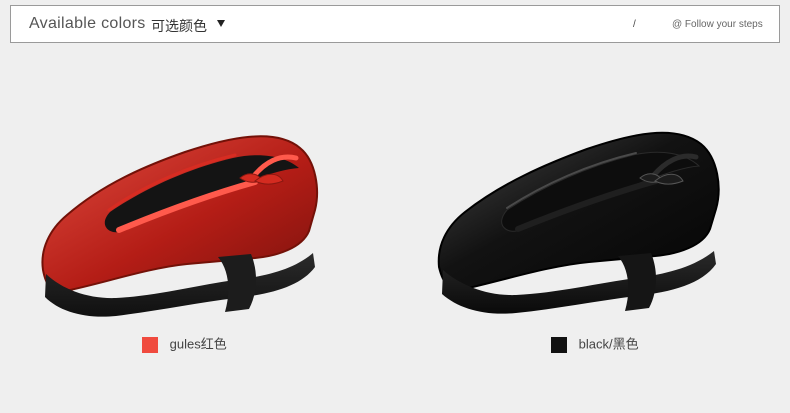 The image size is (790, 413). What do you see at coordinates (87, 23) in the screenshot?
I see `available-colors-title: Available colors` at bounding box center [87, 23].